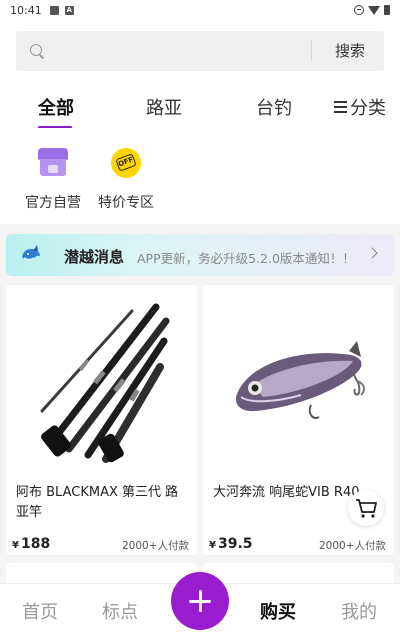  What do you see at coordinates (53, 163) in the screenshot?
I see `shop-icon` at bounding box center [53, 163].